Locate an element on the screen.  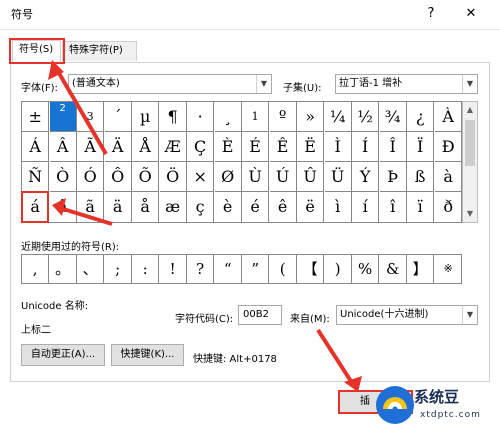
recent-symbol-cell: % is located at coordinates (366, 269).